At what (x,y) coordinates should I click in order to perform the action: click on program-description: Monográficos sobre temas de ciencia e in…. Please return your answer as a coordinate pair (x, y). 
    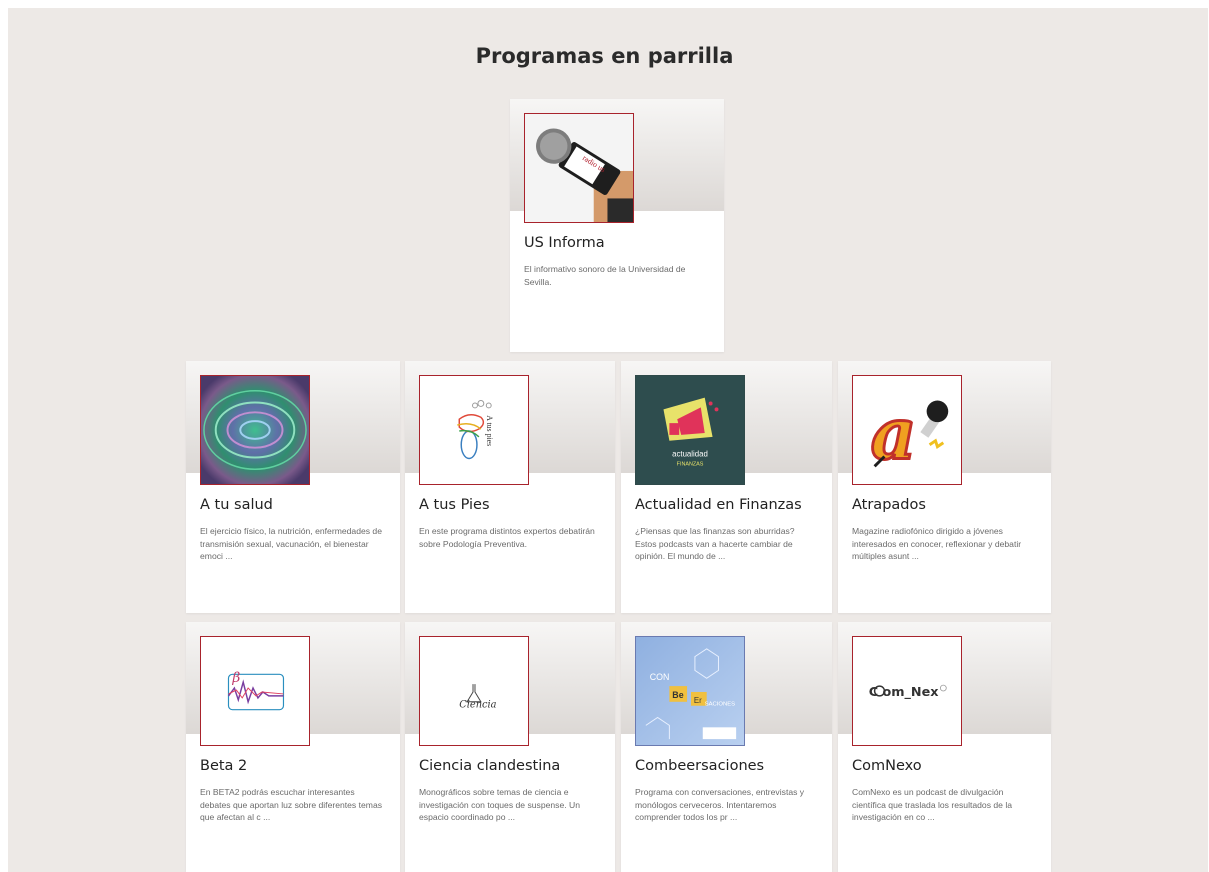
    Looking at the image, I should click on (499, 804).